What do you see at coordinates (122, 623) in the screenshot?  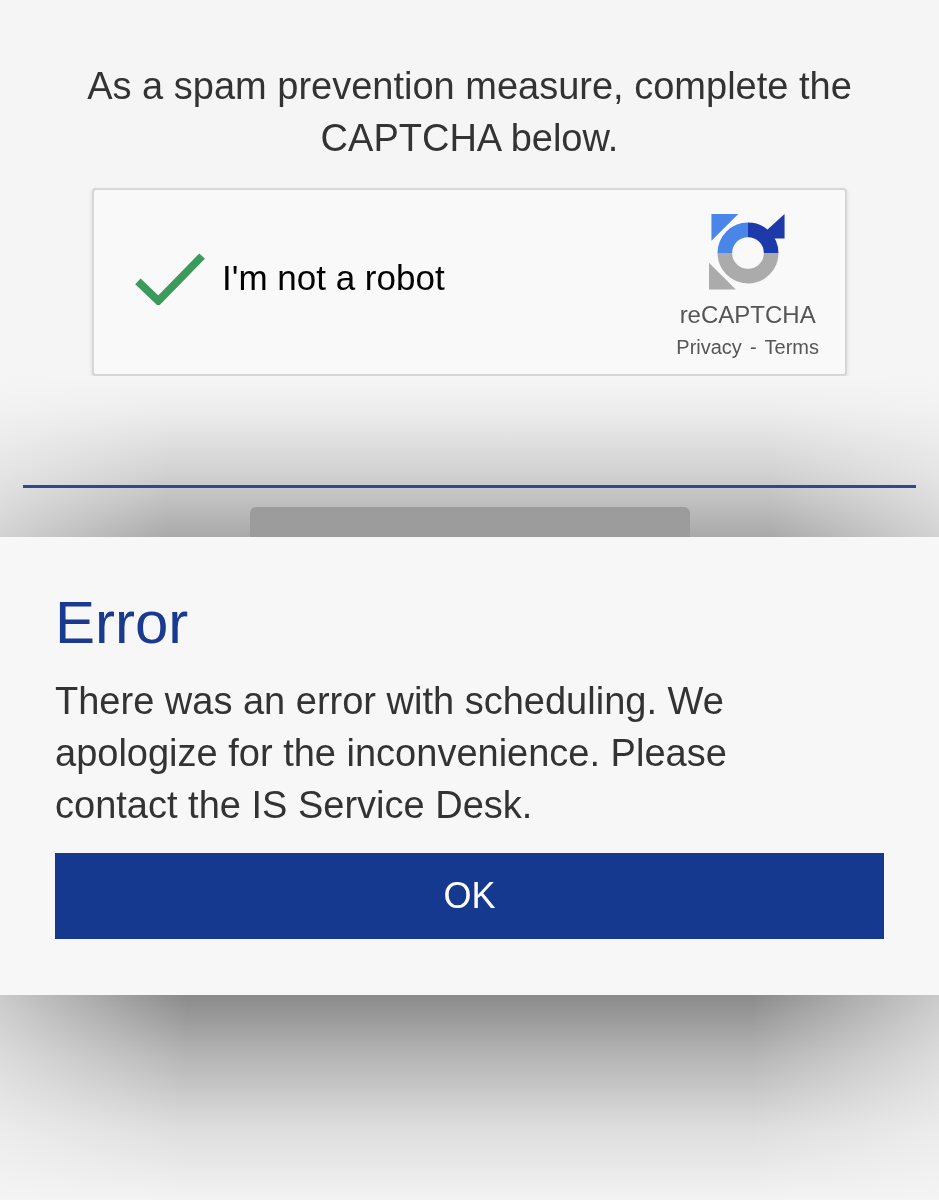 I see `dialog-title: Error` at bounding box center [122, 623].